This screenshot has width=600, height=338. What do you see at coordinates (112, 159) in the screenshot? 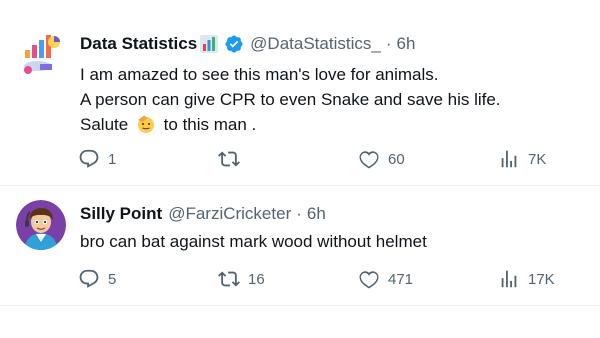
I see `reply-count: 1` at bounding box center [112, 159].